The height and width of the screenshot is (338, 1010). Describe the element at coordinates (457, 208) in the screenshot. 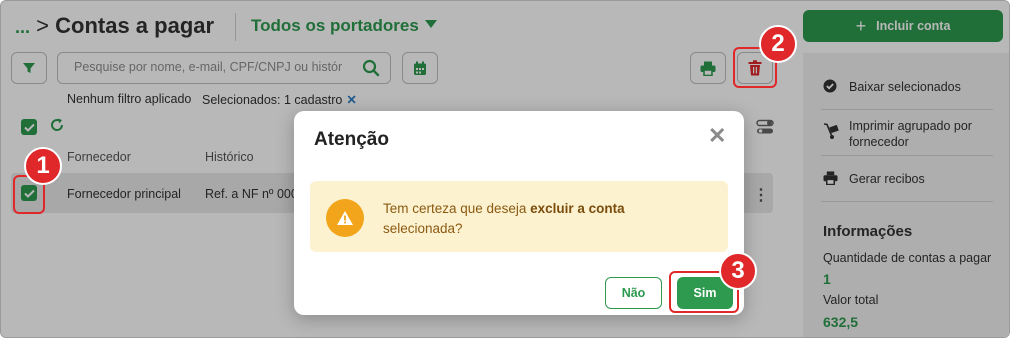

I see `message-prefix: Tem certeza que deseja` at that location.